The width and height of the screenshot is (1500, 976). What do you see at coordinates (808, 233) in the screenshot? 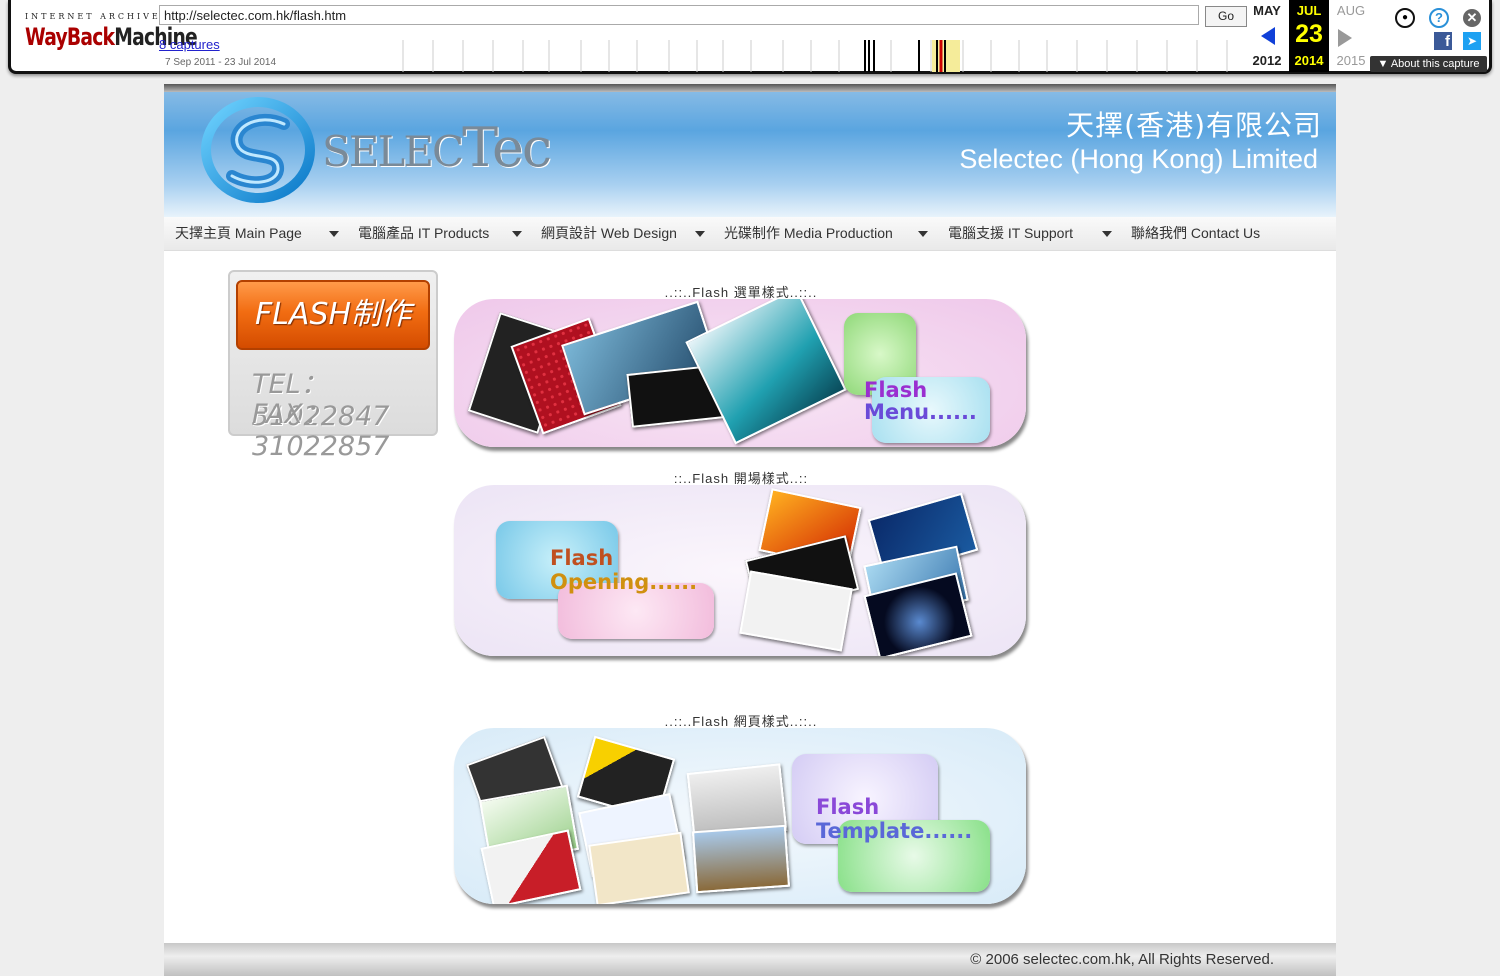
I see `nav-item-media-production: 光碟制作 Media Production` at bounding box center [808, 233].